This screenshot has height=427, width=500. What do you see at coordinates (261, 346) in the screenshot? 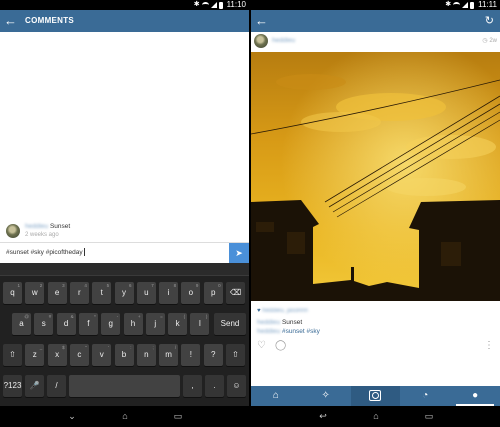
I see `heart-outline-icon: ♡` at bounding box center [261, 346].